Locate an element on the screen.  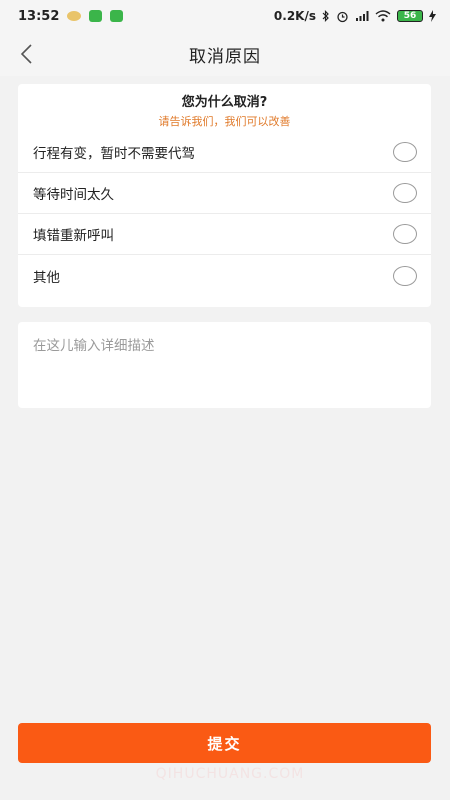
wifi-icon is located at coordinates (383, 16).